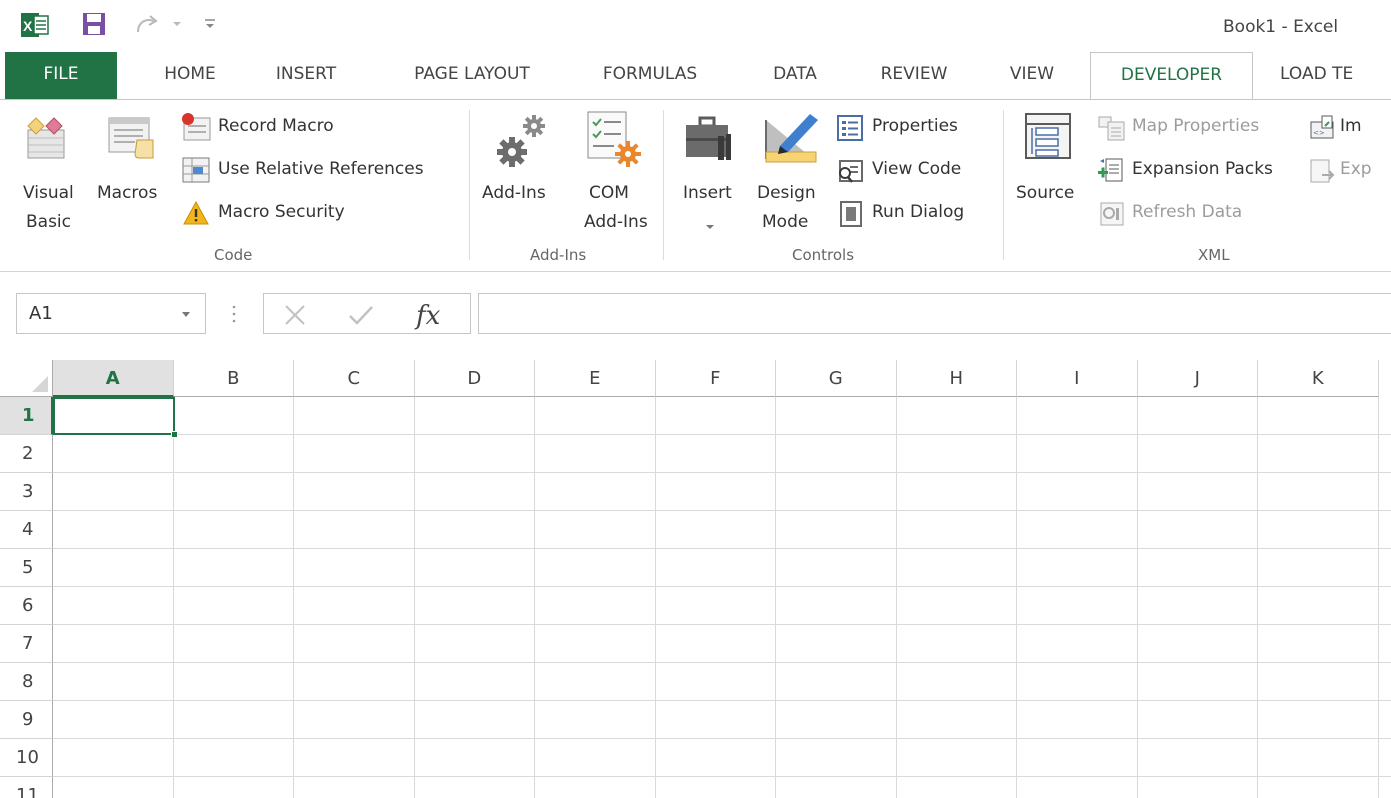 The image size is (1391, 798). I want to click on macros-button: Macros, so click(133, 163).